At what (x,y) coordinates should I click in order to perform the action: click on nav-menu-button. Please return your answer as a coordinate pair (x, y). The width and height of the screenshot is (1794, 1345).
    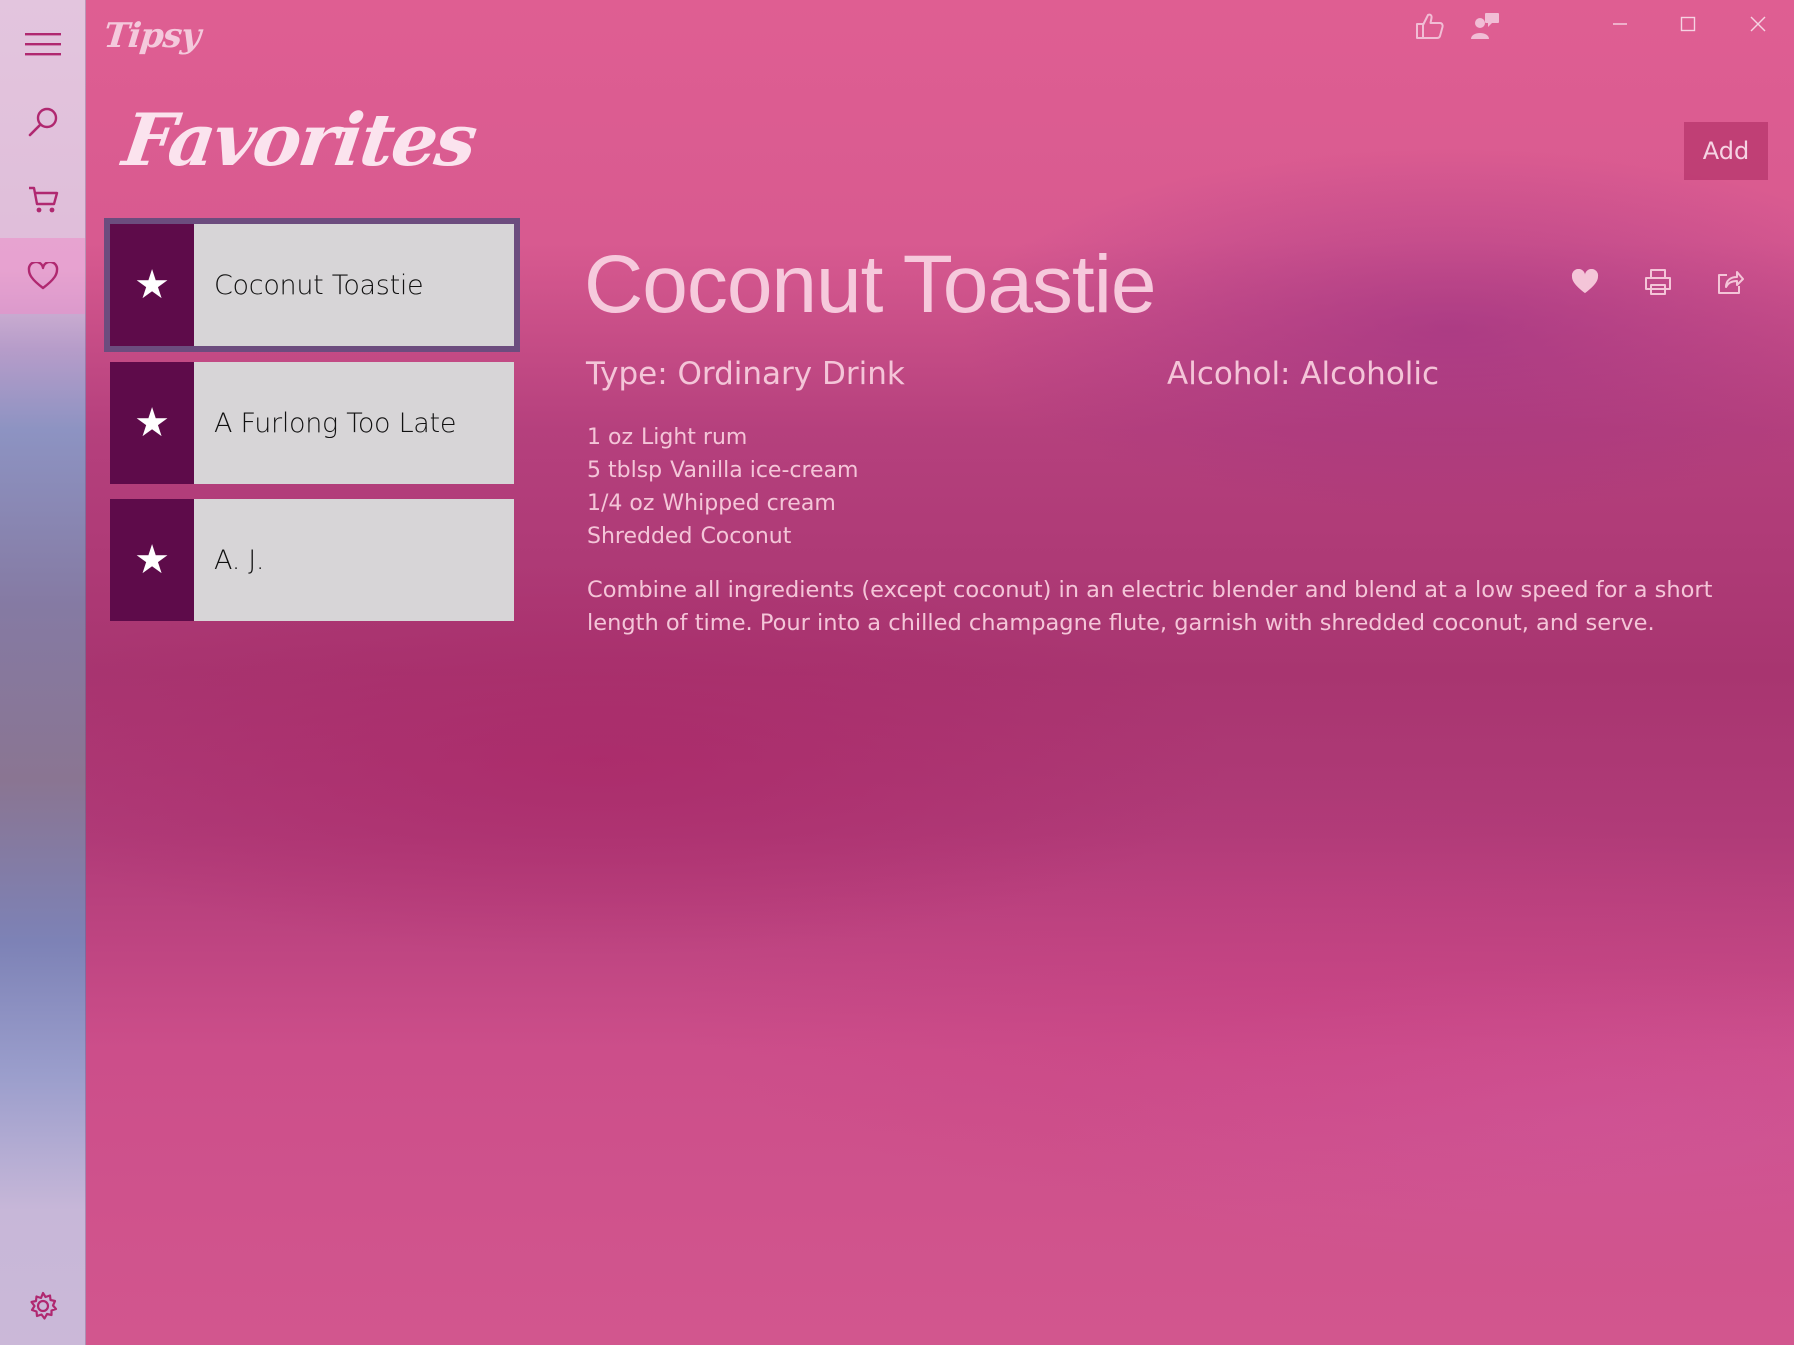
    Looking at the image, I should click on (42, 44).